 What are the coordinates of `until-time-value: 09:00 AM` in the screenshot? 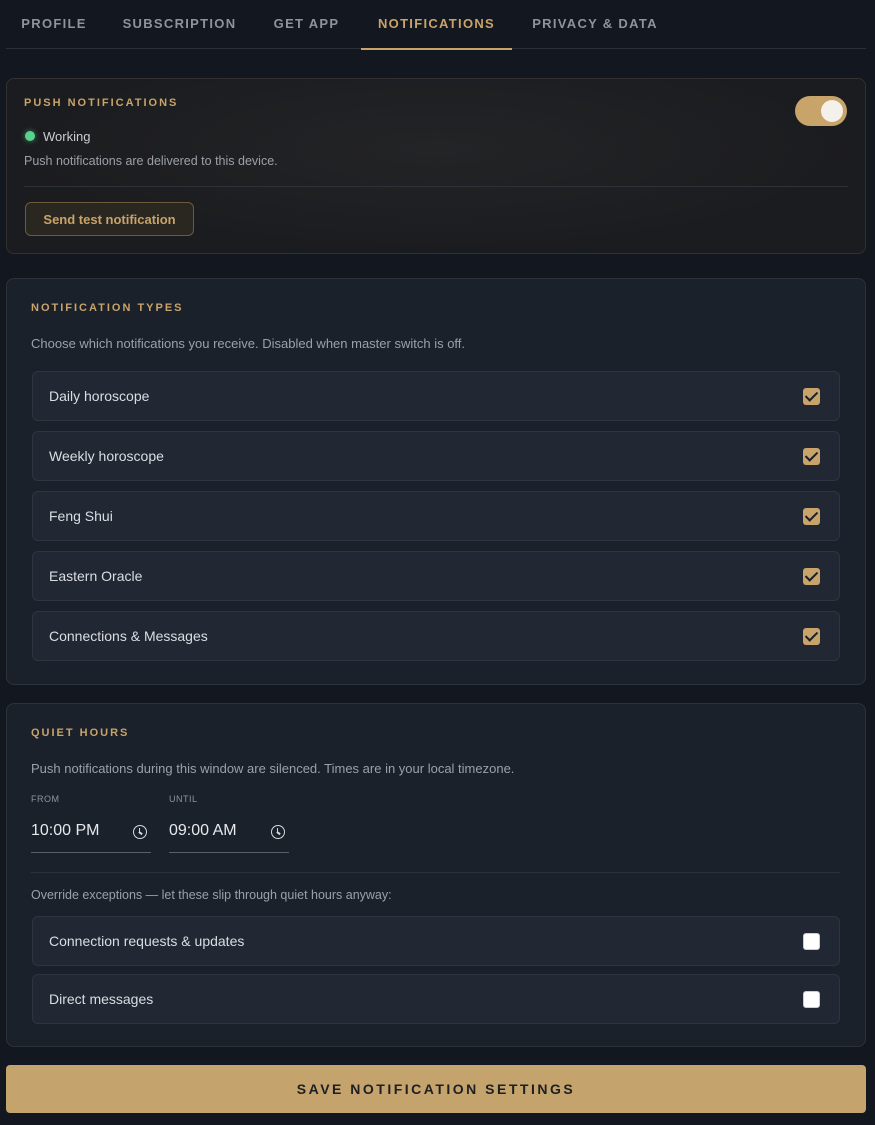 It's located at (203, 830).